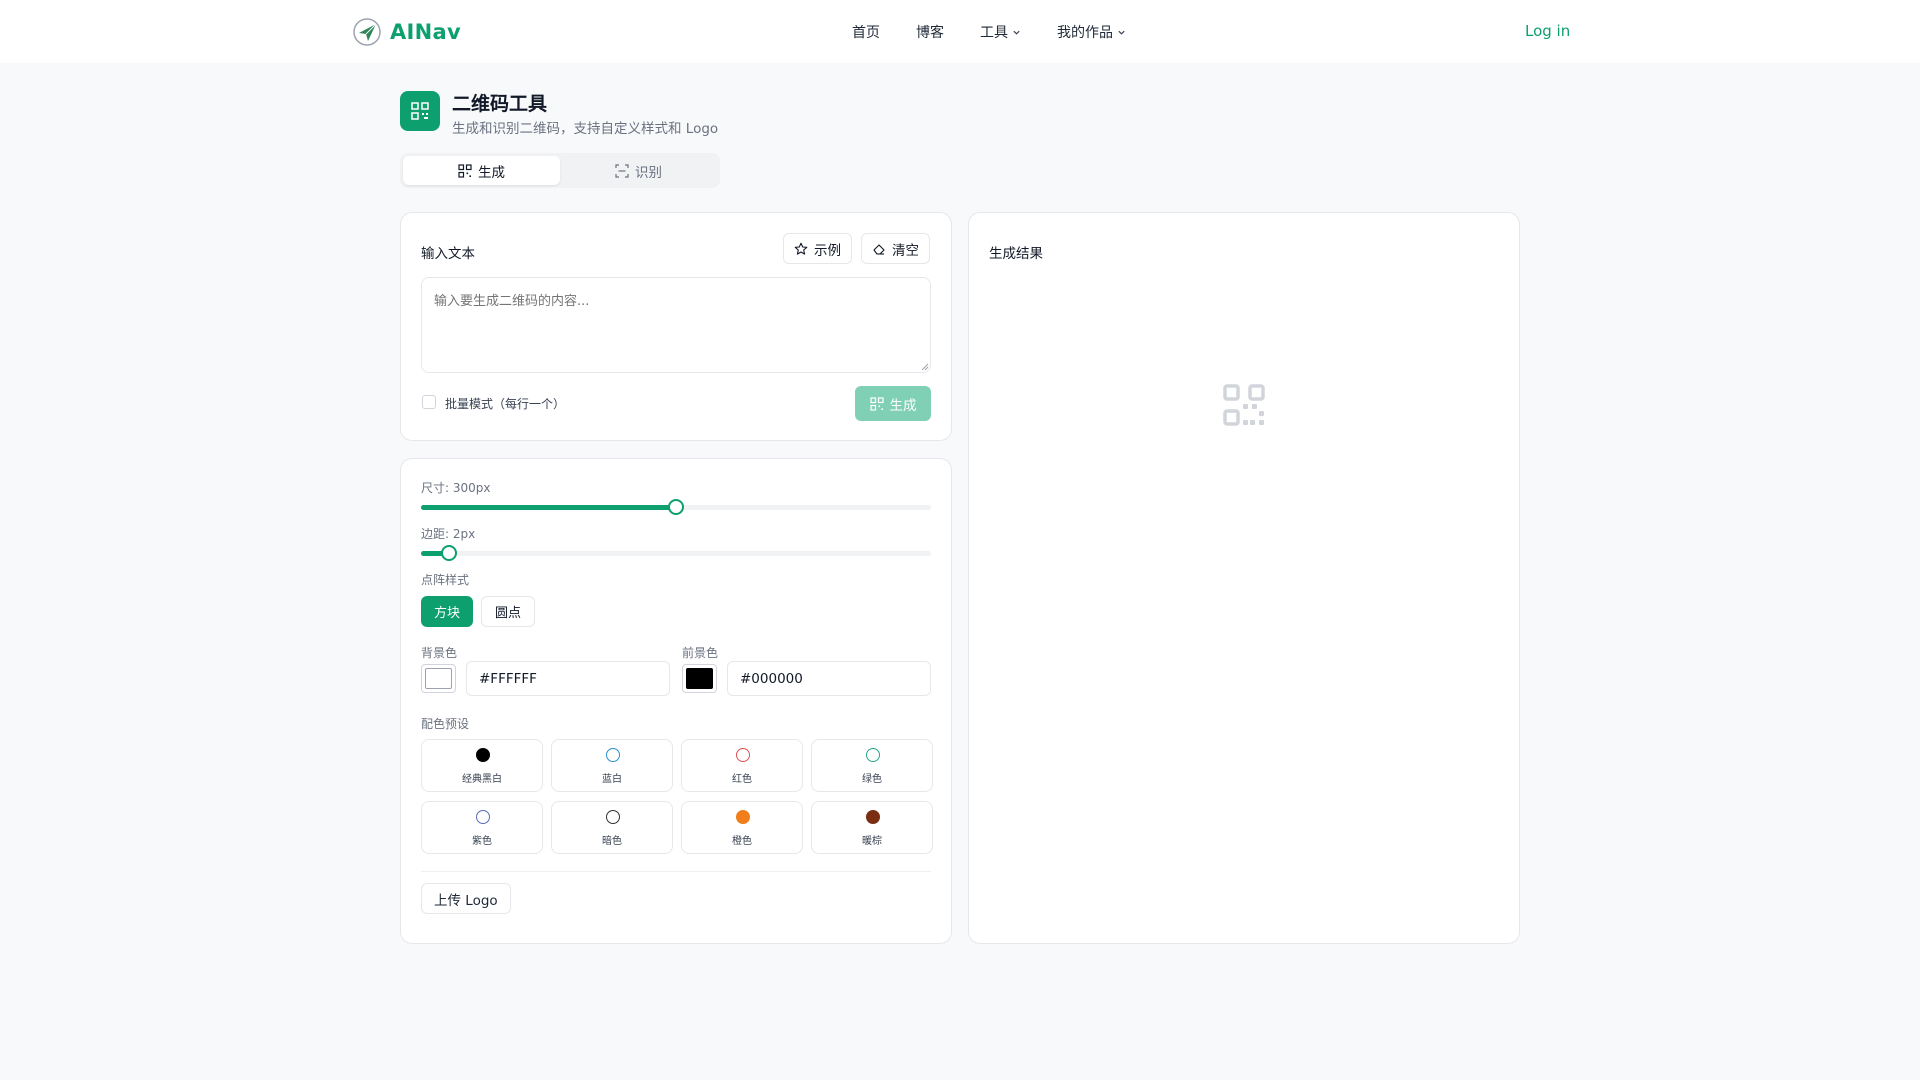  Describe the element at coordinates (827, 250) in the screenshot. I see `example-button-label: 示例` at that location.